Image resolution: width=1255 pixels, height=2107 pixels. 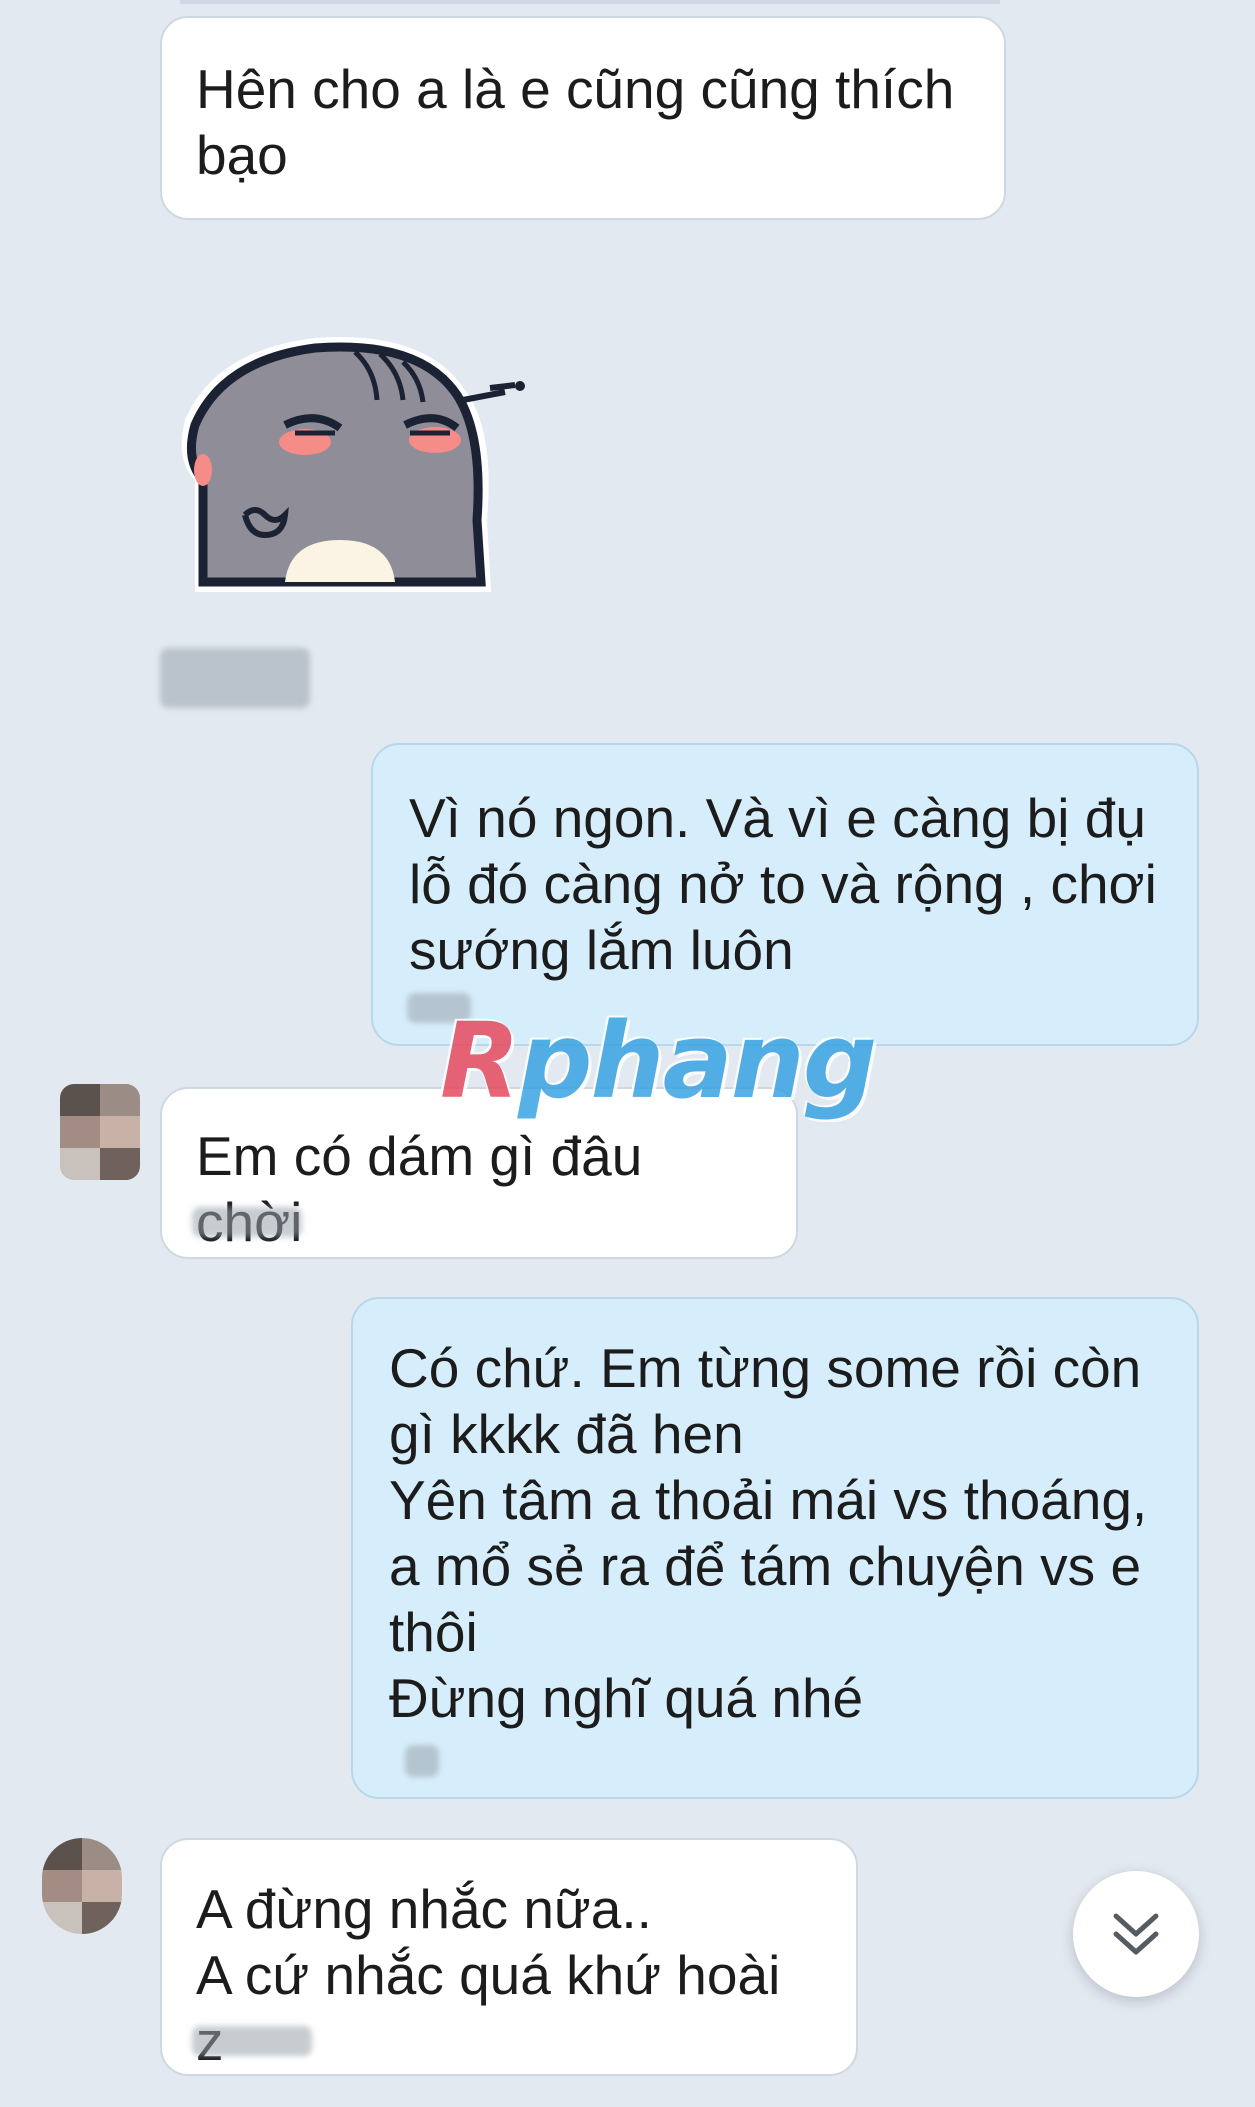 I want to click on sticker, so click(x=350, y=462).